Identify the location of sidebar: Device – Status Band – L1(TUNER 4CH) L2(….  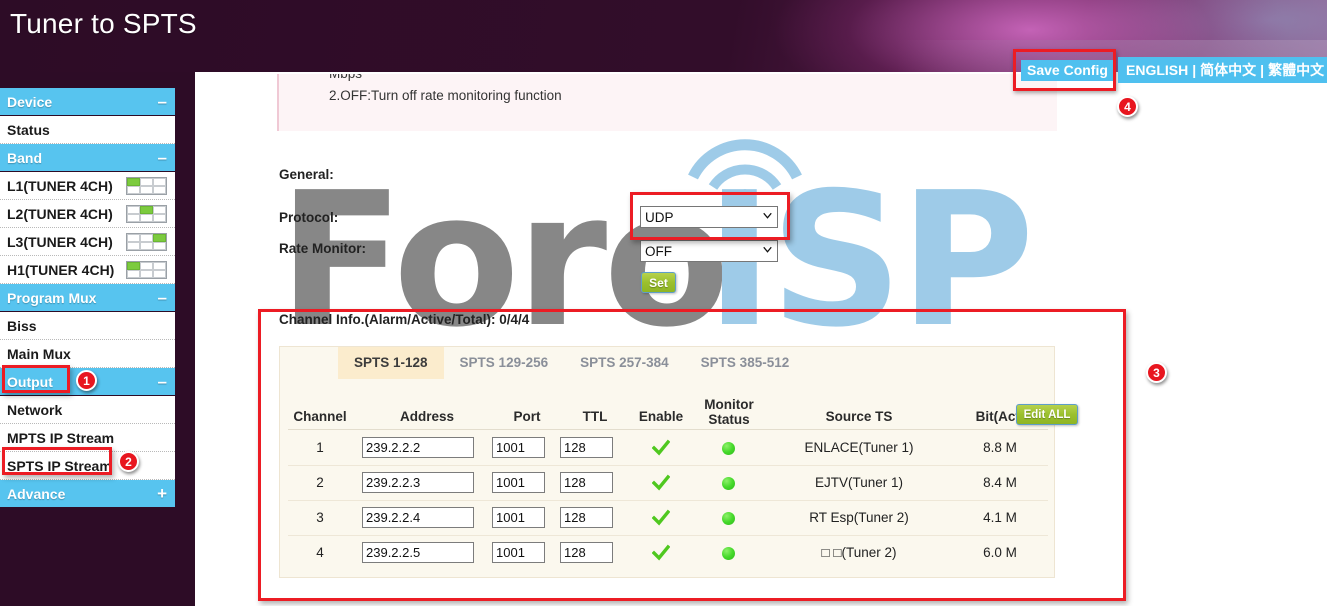
(87, 298).